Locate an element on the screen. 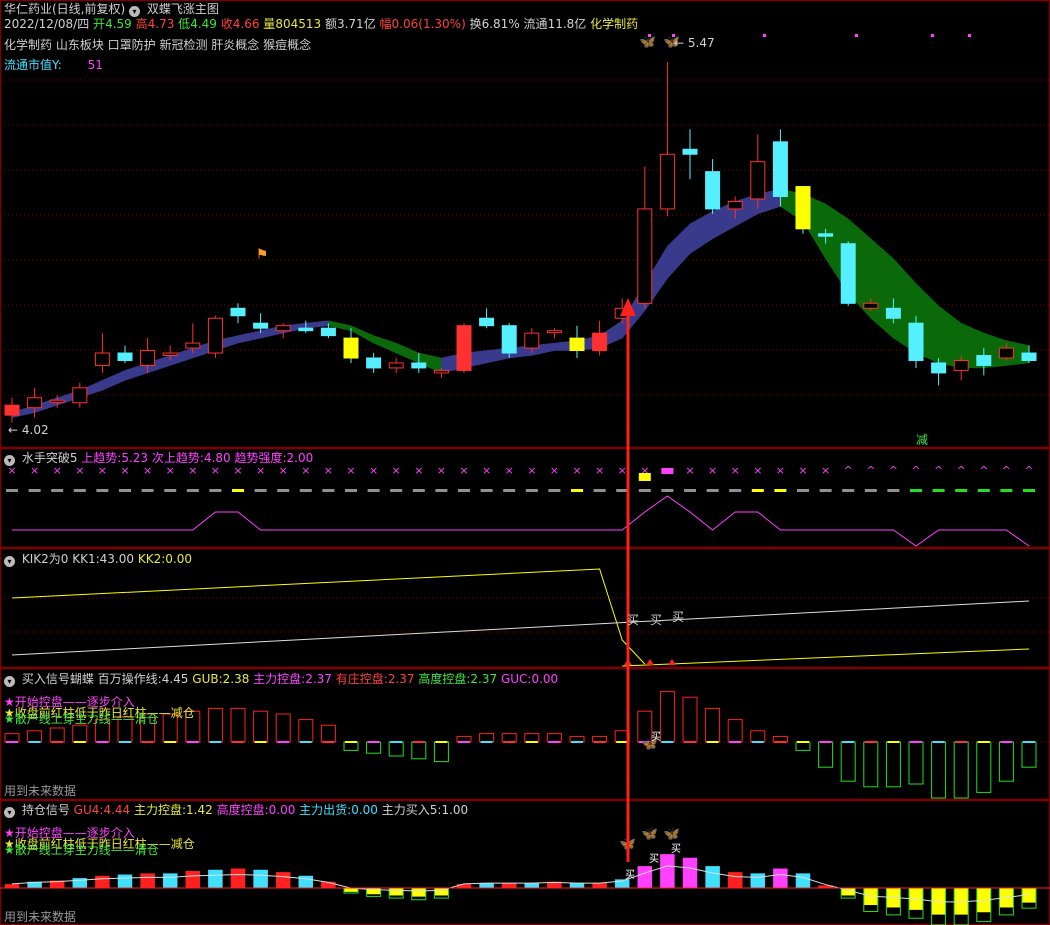 The image size is (1050, 925). panel1-value2: 4.80 is located at coordinates (217, 458).